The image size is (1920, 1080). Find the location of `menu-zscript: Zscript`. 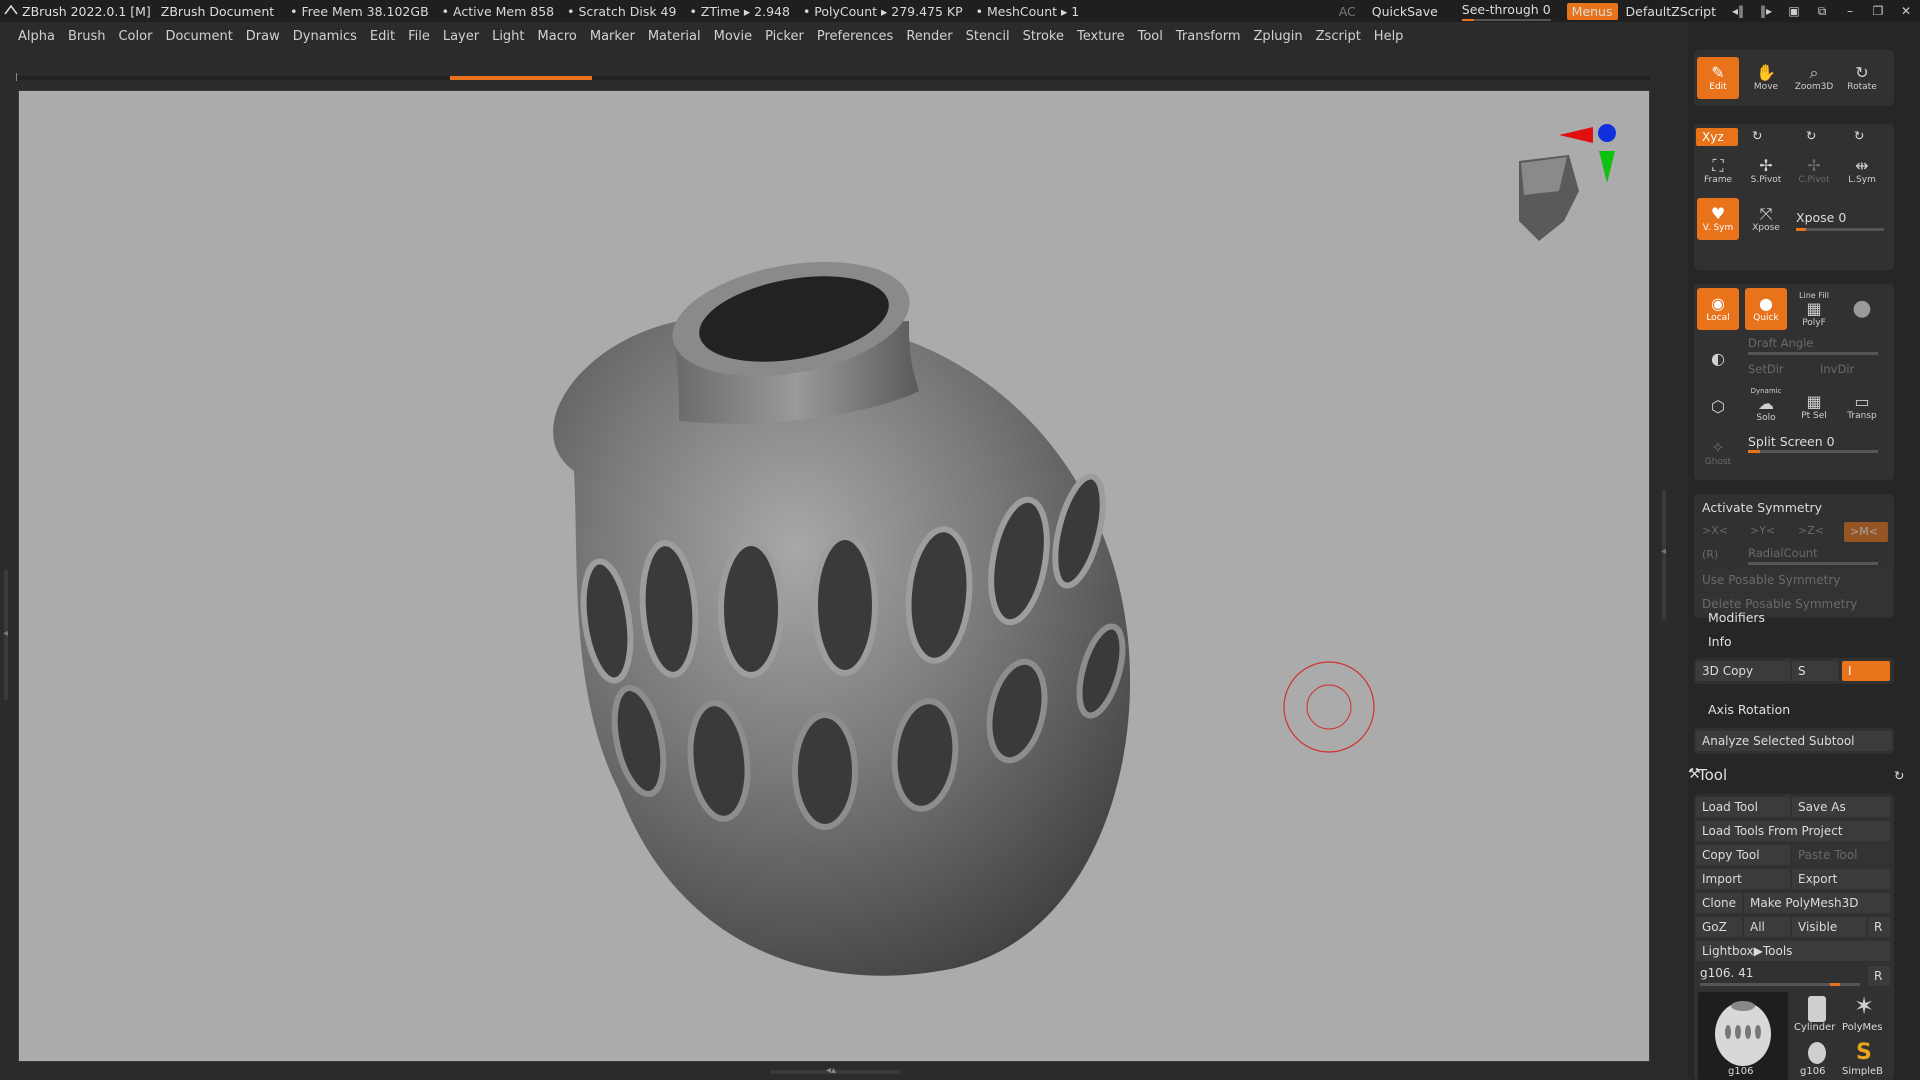

menu-zscript: Zscript is located at coordinates (1338, 36).